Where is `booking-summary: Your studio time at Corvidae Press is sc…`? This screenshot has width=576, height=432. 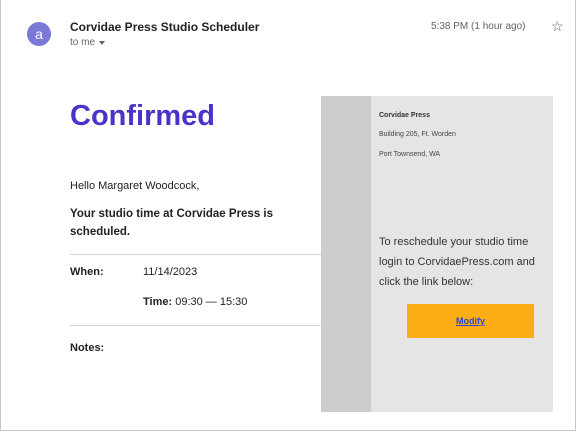
booking-summary: Your studio time at Corvidae Press is sc… is located at coordinates (172, 223).